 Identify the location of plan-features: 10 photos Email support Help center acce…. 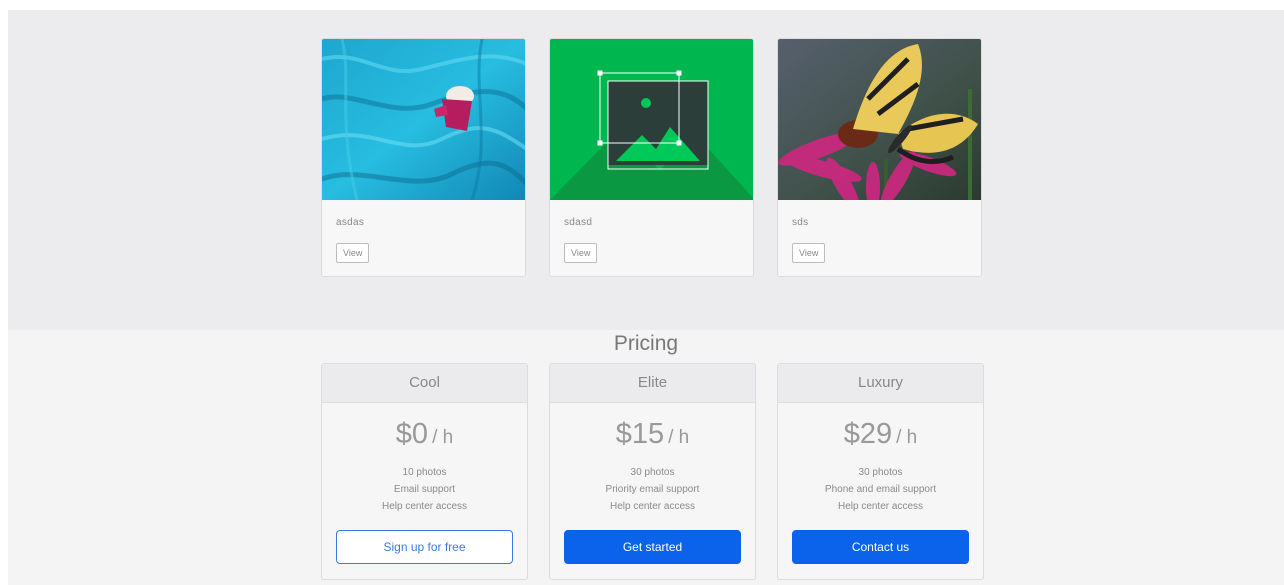
(424, 489).